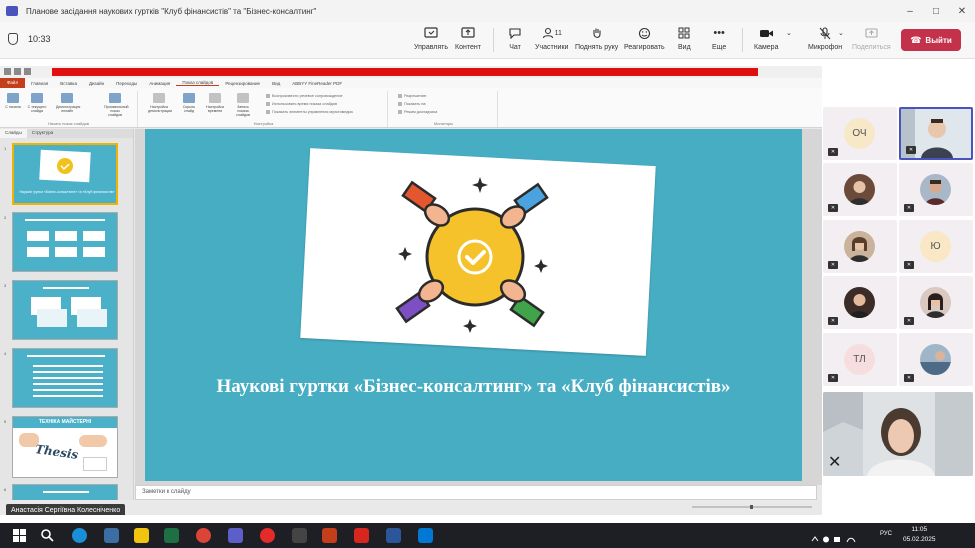 Image resolution: width=975 pixels, height=548 pixels. Describe the element at coordinates (203, 535) in the screenshot. I see `chrome-icon` at that location.